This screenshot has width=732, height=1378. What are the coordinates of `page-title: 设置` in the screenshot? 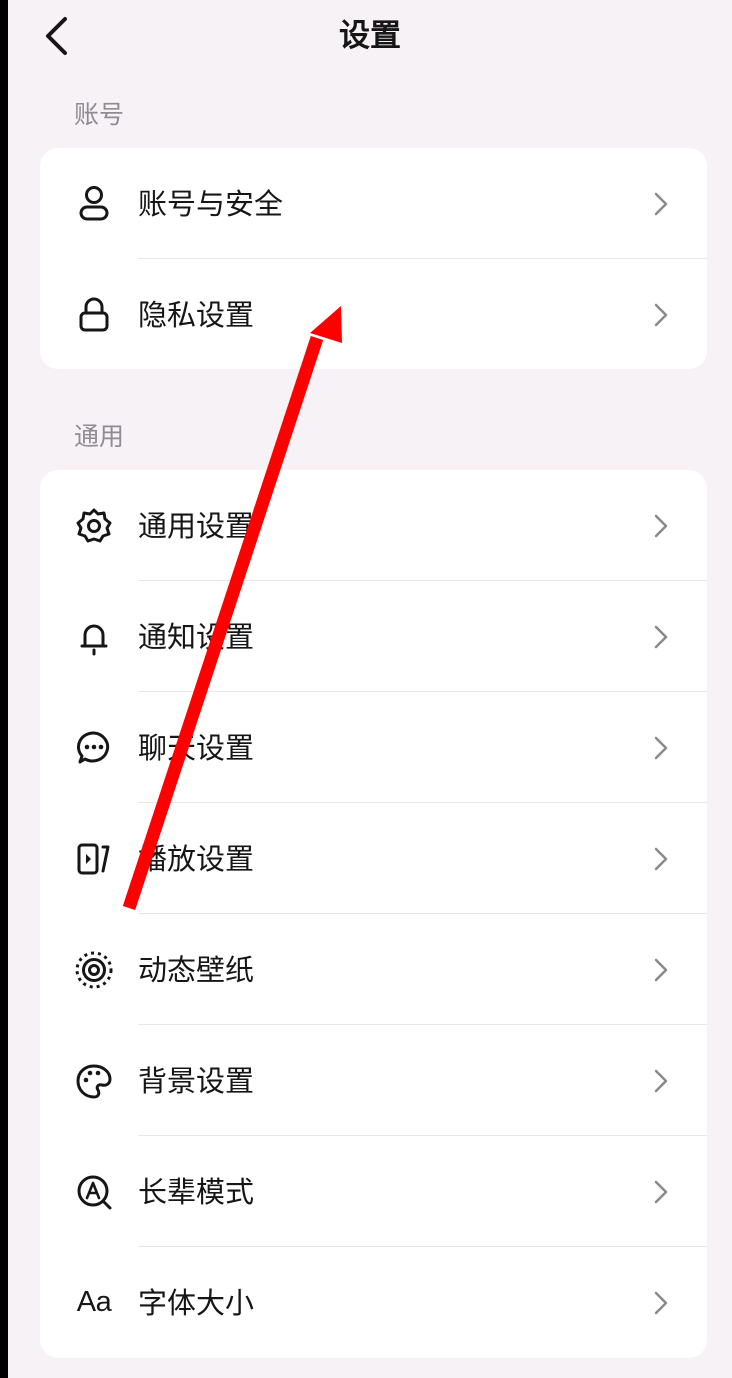 It's located at (370, 36).